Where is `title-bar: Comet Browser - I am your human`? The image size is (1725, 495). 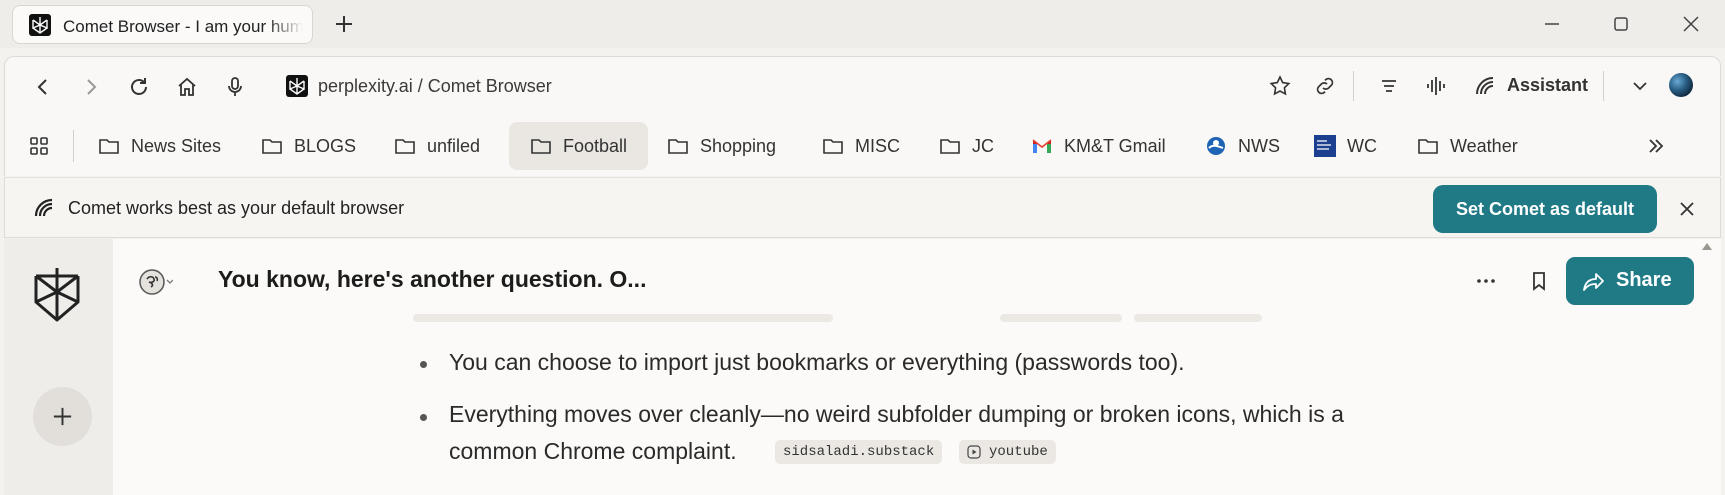
title-bar: Comet Browser - I am your human is located at coordinates (862, 24).